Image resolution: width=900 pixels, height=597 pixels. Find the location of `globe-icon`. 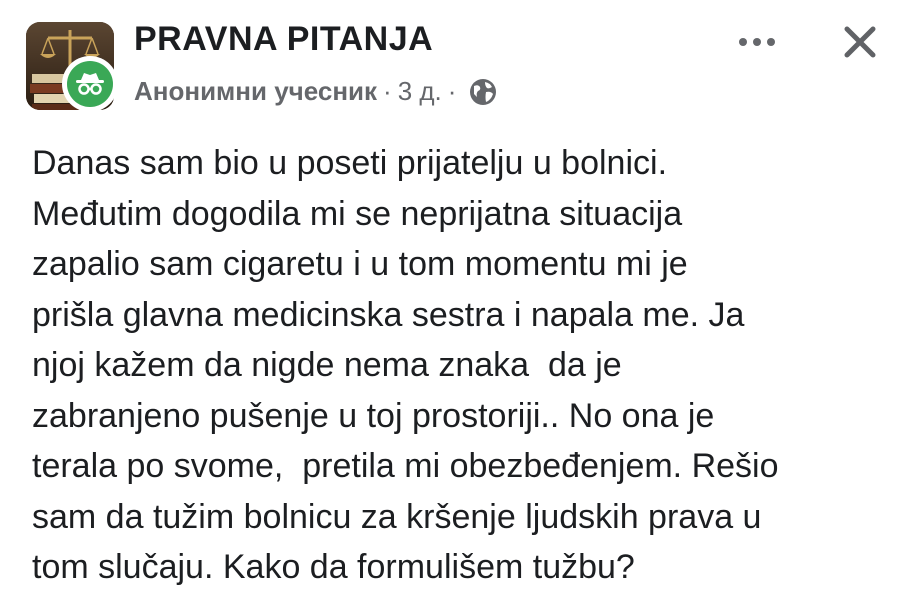

globe-icon is located at coordinates (483, 92).